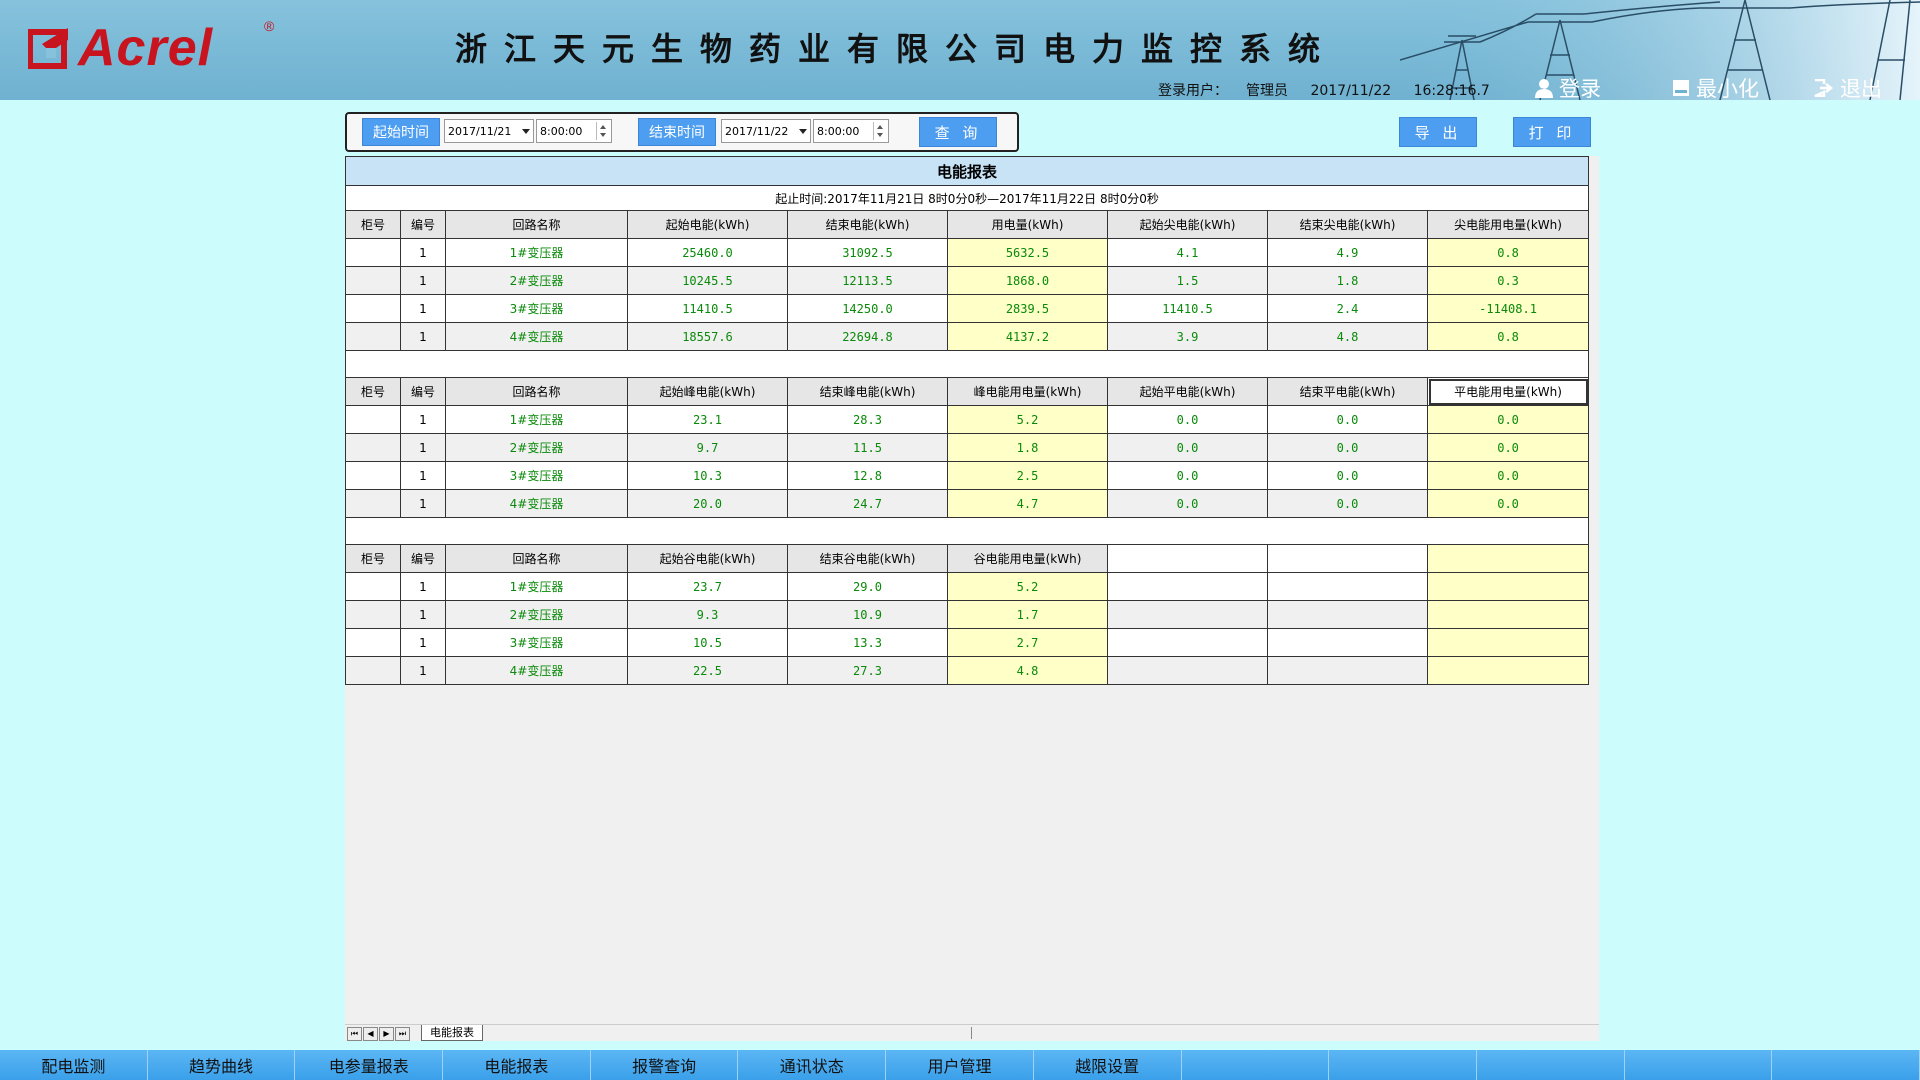 This screenshot has height=1080, width=1920. I want to click on table-cell: 4.1, so click(1187, 252).